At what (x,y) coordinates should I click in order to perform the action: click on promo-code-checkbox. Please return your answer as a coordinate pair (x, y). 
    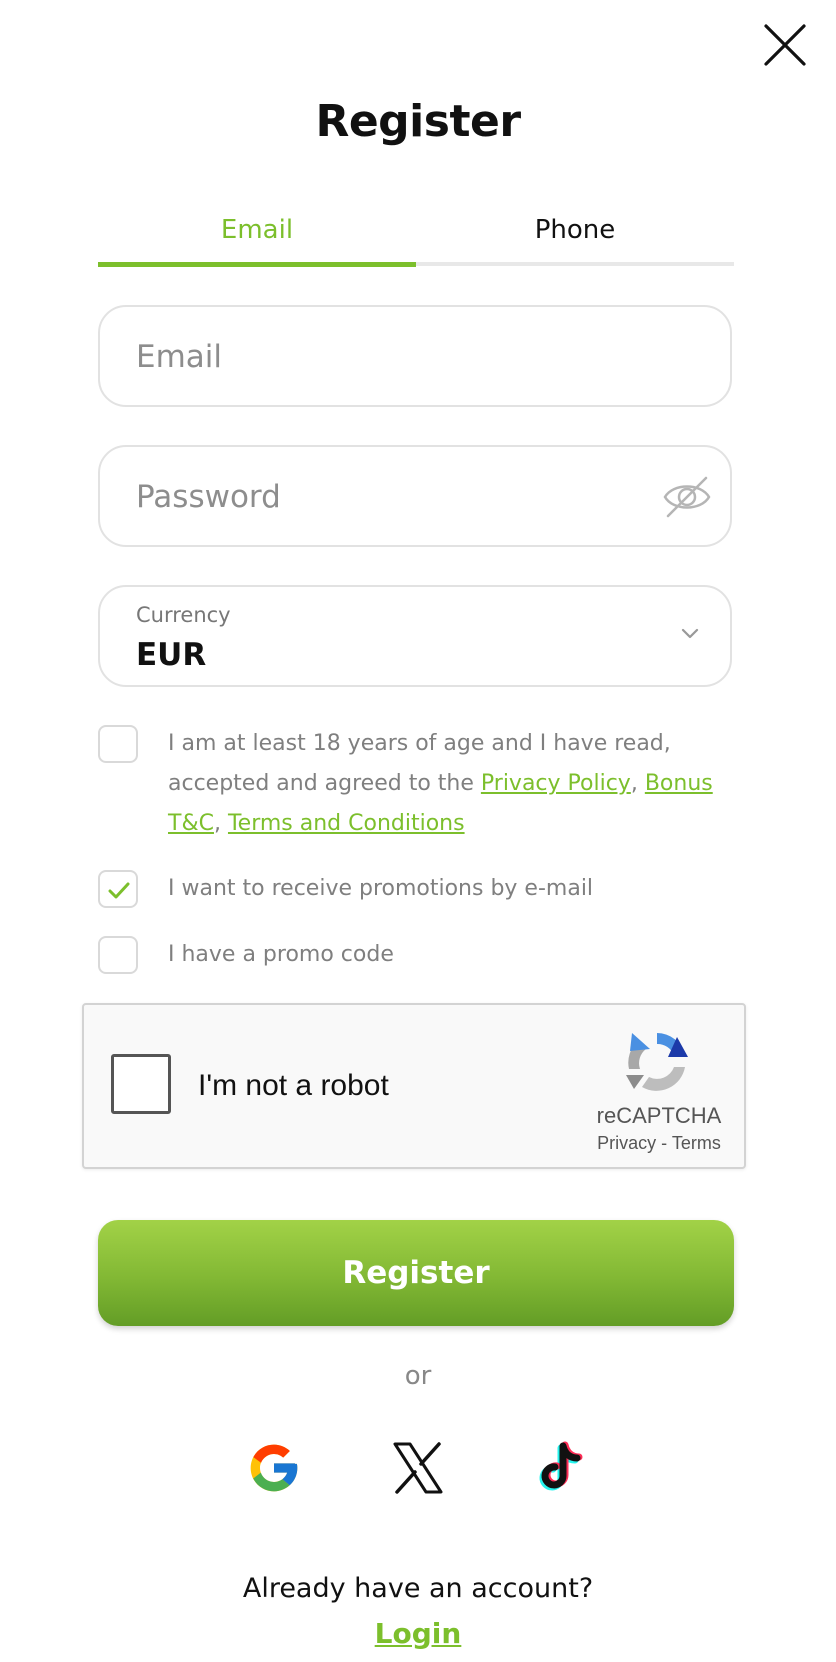
    Looking at the image, I should click on (118, 955).